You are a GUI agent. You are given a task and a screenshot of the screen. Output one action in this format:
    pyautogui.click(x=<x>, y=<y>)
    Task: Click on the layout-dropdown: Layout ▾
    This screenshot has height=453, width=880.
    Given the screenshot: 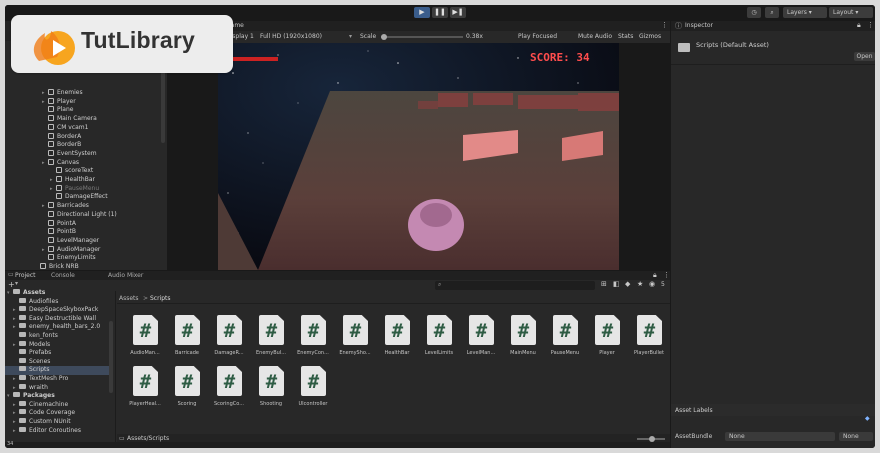 What is the action you would take?
    pyautogui.click(x=851, y=12)
    